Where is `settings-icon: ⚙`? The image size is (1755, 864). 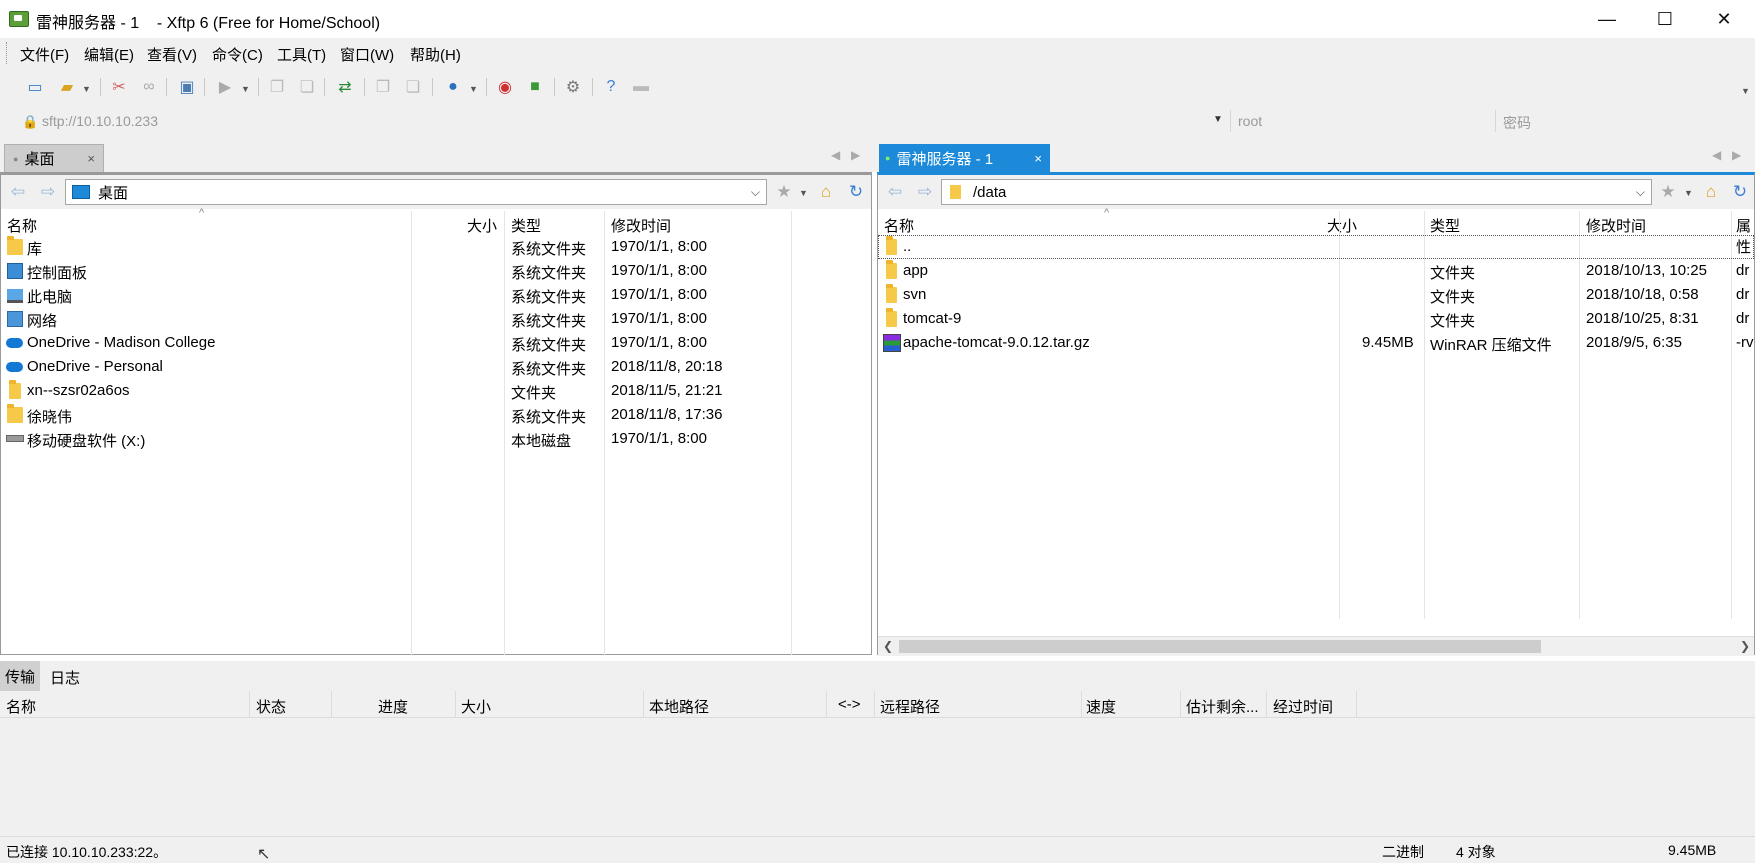 settings-icon: ⚙ is located at coordinates (573, 87).